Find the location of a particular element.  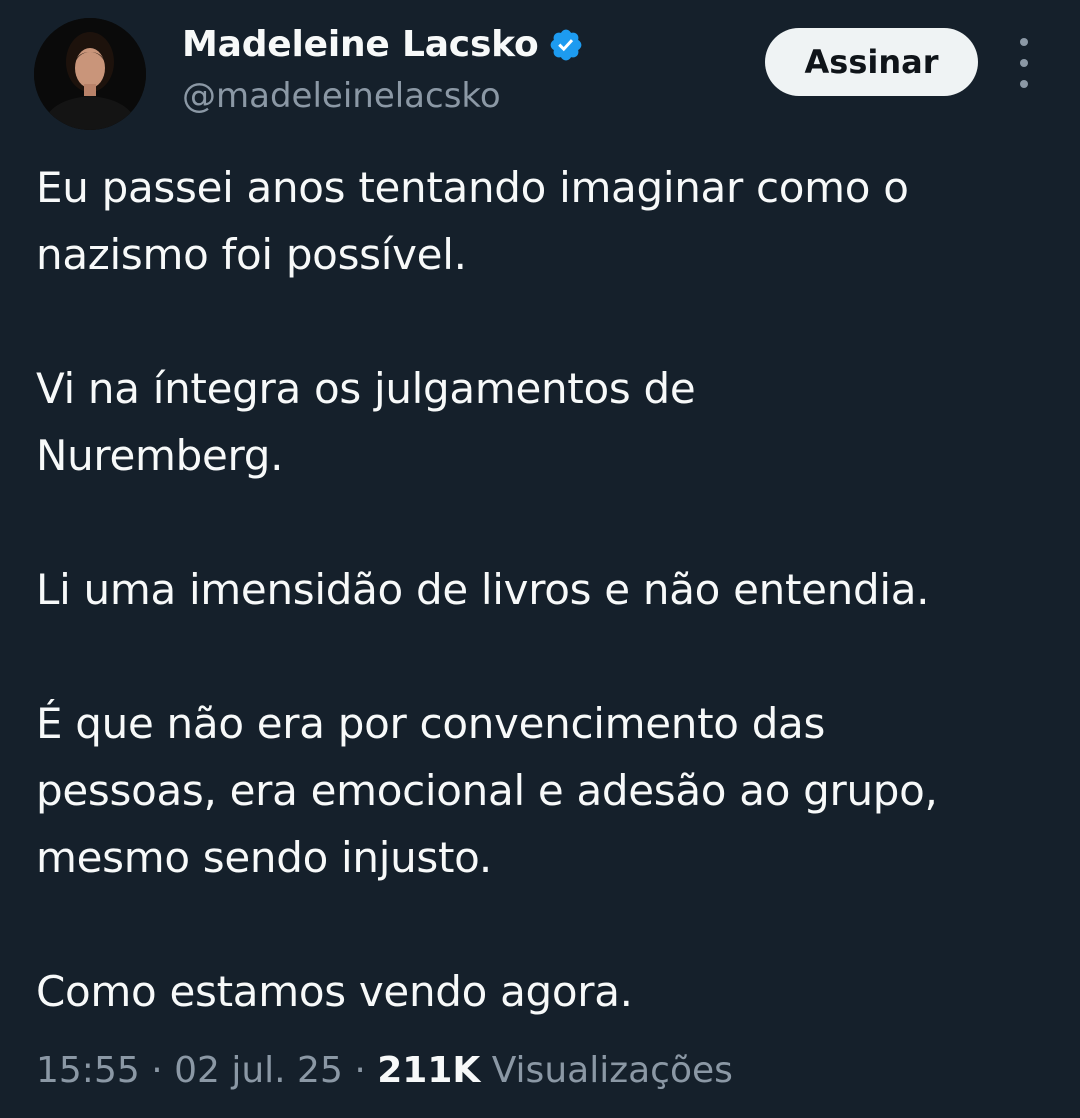

more-options-icon is located at coordinates (1024, 63).